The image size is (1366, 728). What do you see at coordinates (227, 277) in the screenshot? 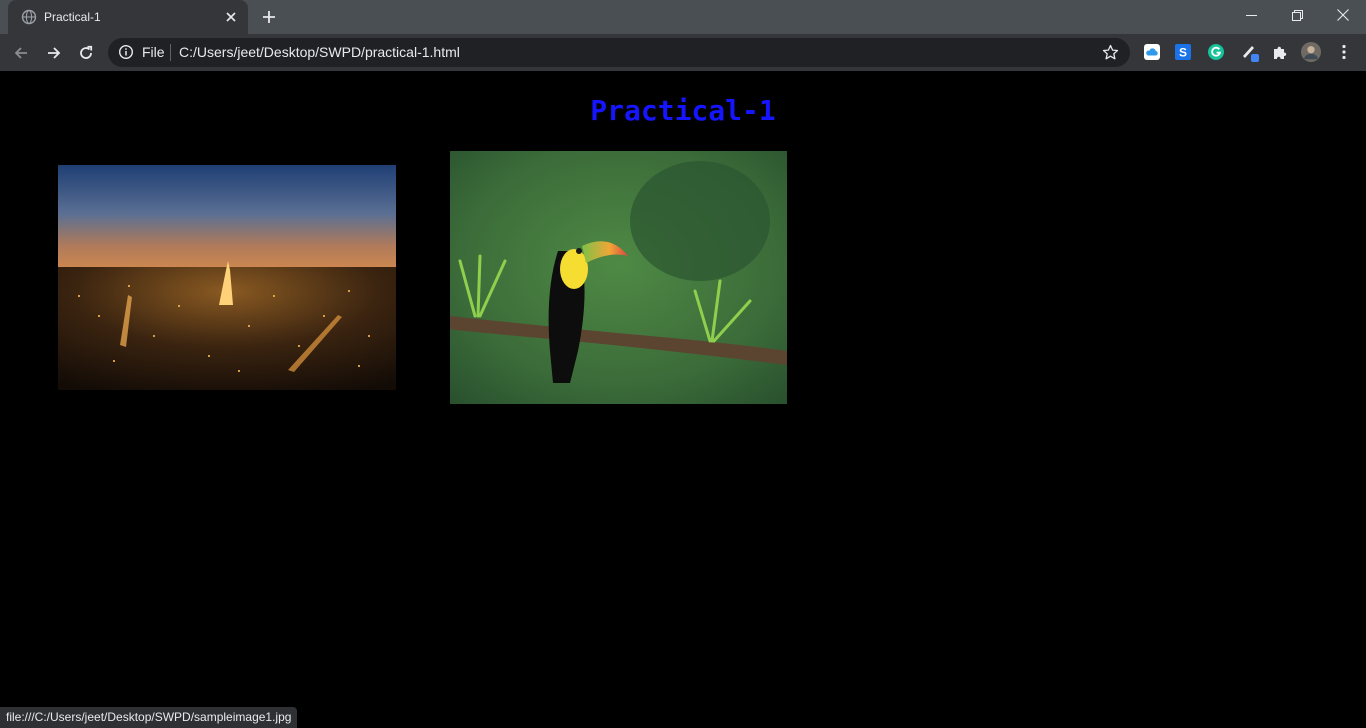
I see `paris-night-image` at bounding box center [227, 277].